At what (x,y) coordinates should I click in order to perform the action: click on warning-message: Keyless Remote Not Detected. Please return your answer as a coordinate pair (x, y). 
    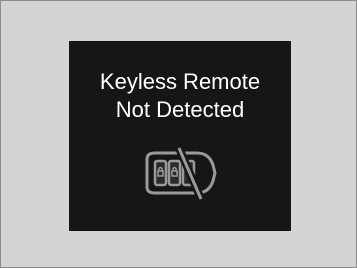
    Looking at the image, I should click on (180, 96).